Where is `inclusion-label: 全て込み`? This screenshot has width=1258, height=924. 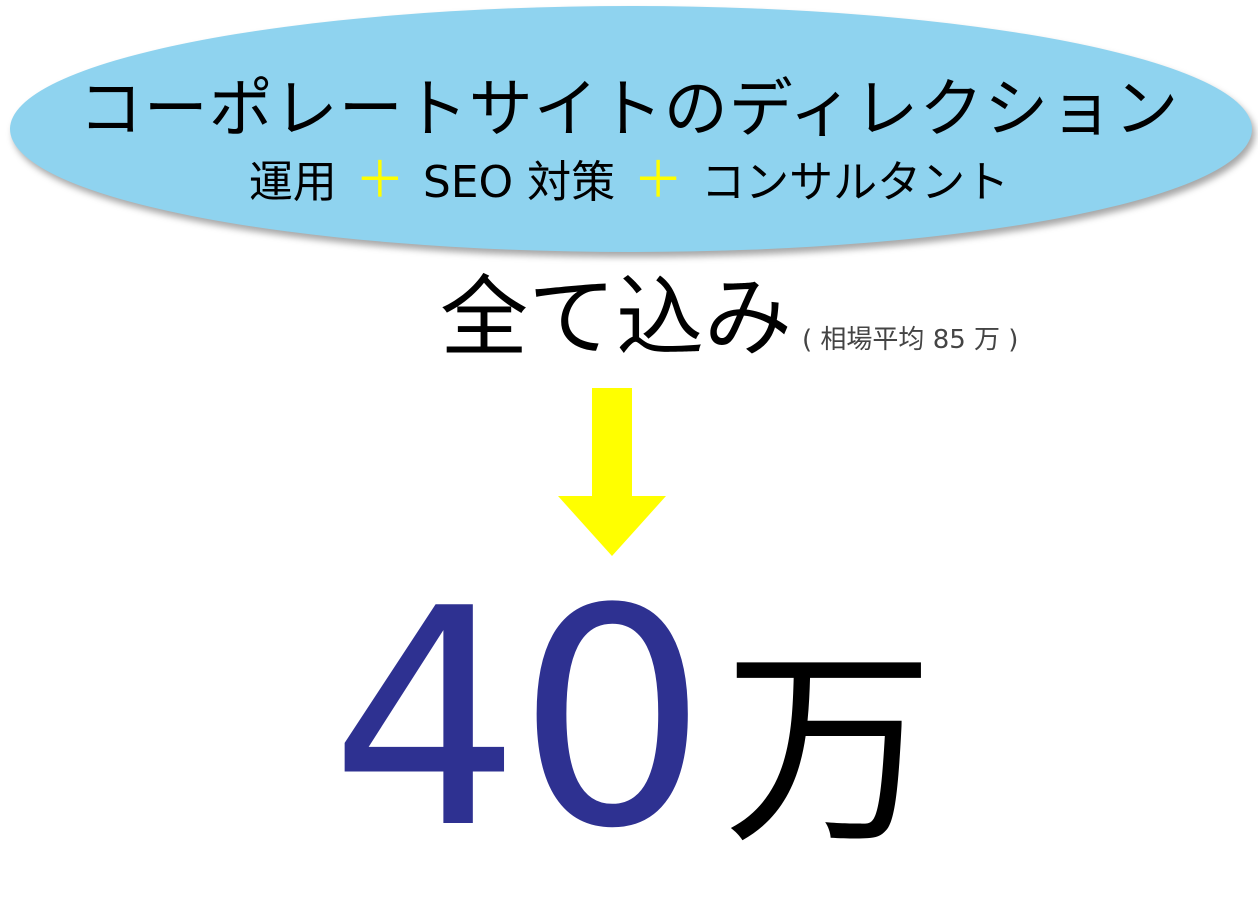 inclusion-label: 全て込み is located at coordinates (616, 317).